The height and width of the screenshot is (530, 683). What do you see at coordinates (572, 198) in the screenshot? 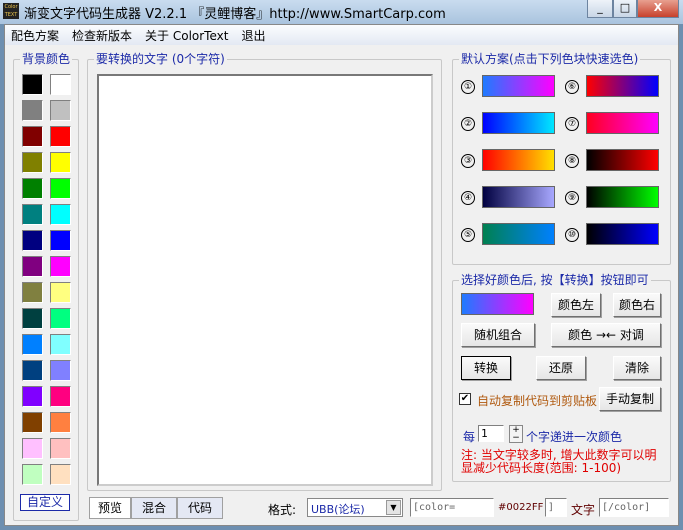
I see `preset-number: ⑨` at bounding box center [572, 198].